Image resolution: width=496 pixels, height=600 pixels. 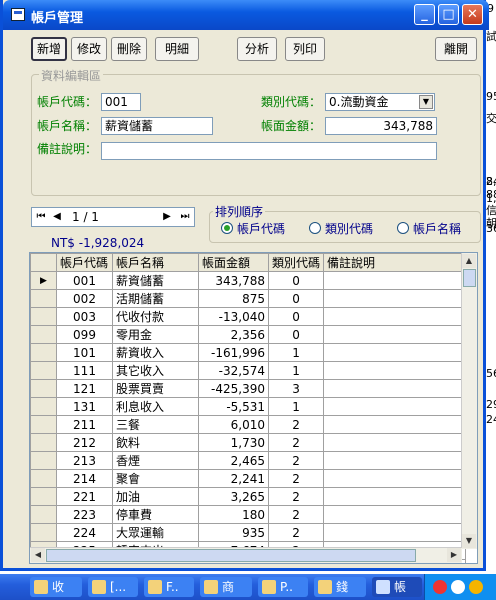 What do you see at coordinates (155, 298) in the screenshot?
I see `cell-account-name: 活期儲蓄` at bounding box center [155, 298].